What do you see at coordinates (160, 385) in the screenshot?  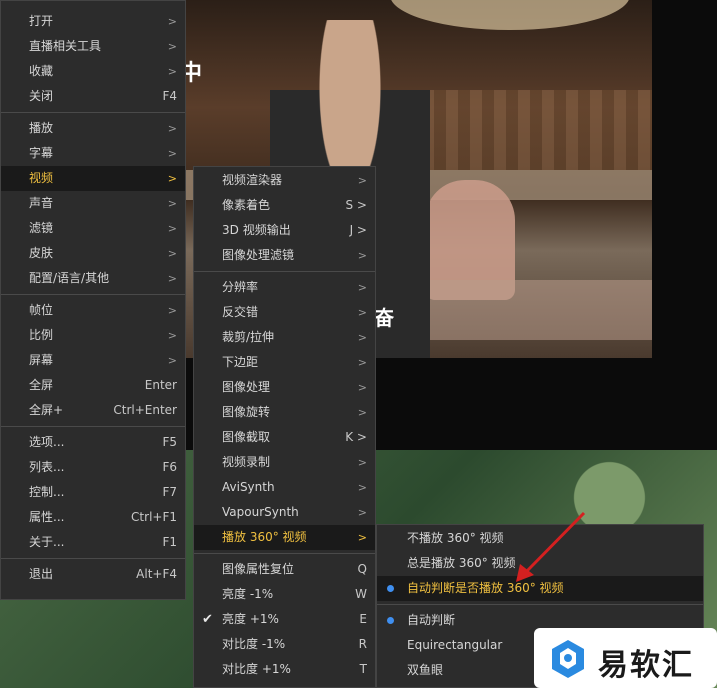 I see `menu-item-shortcut: Enter` at bounding box center [160, 385].